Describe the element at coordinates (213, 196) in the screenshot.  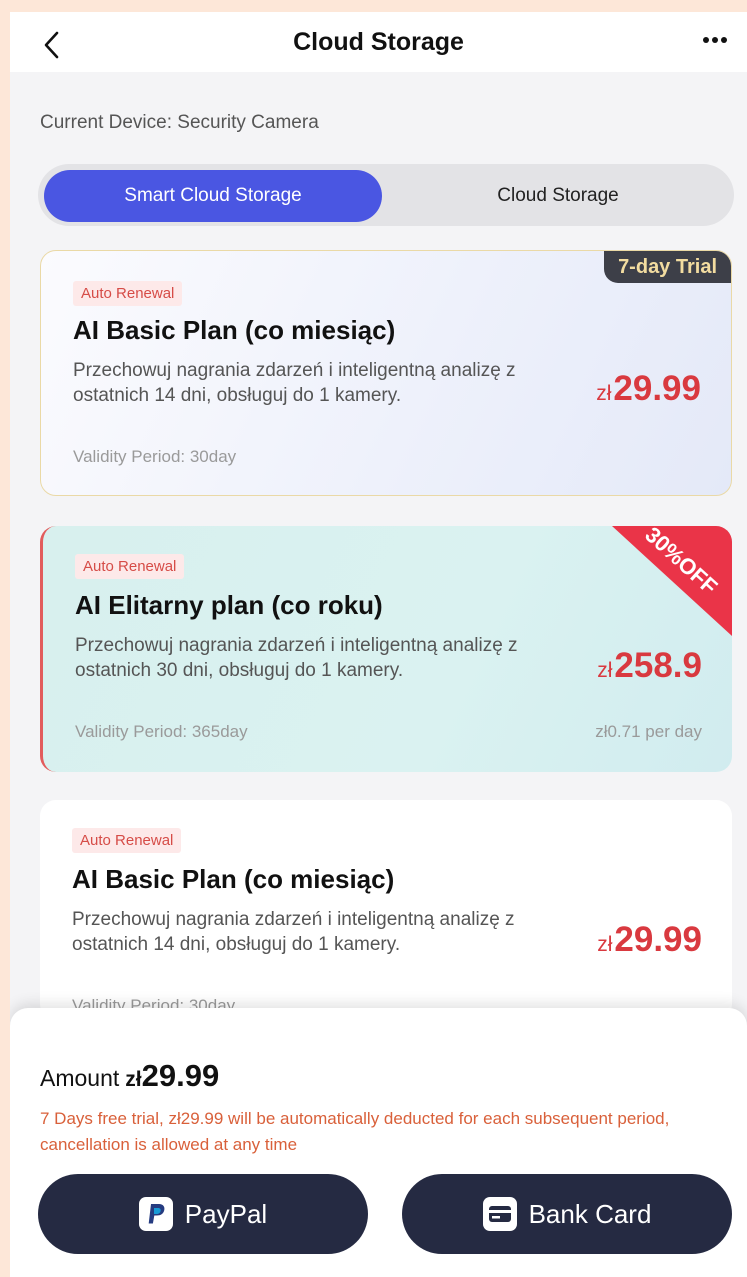
I see `tab-smart-cloud-storage: Smart Cloud Storage` at that location.